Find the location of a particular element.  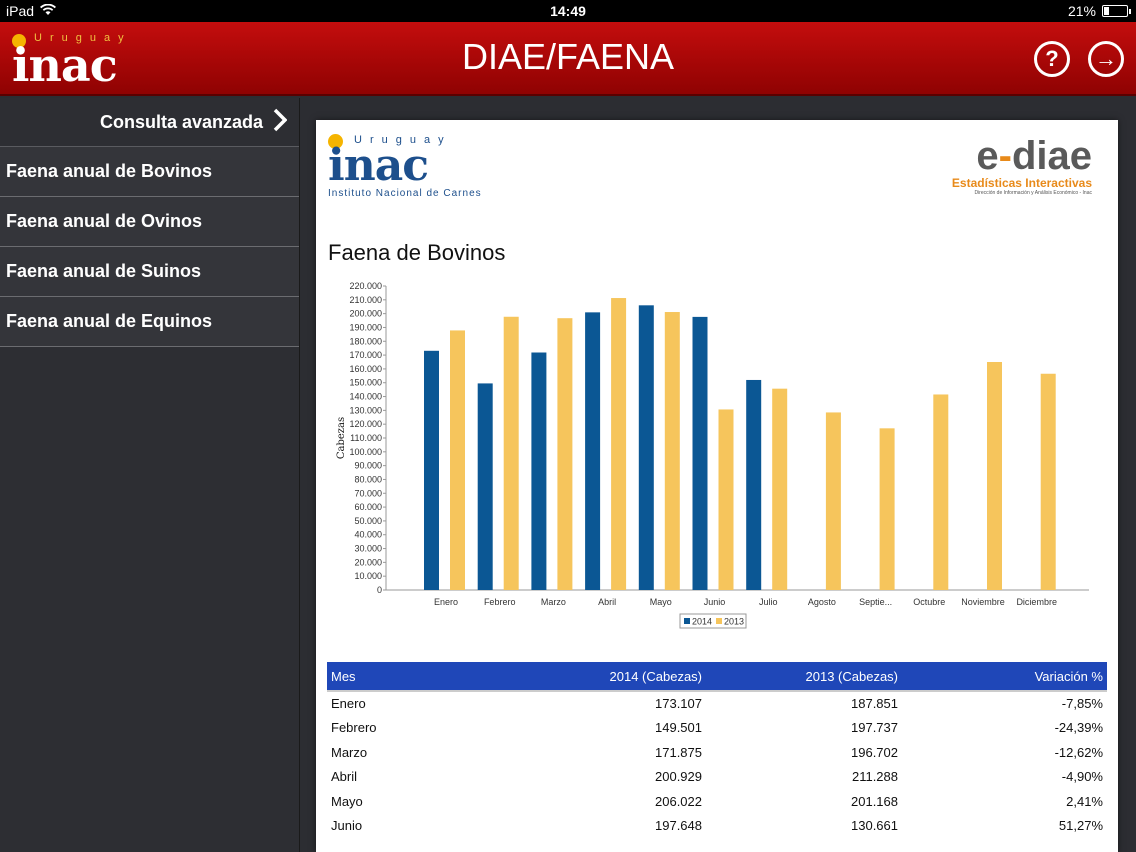

cell-2013: 130.661 is located at coordinates (874, 826).